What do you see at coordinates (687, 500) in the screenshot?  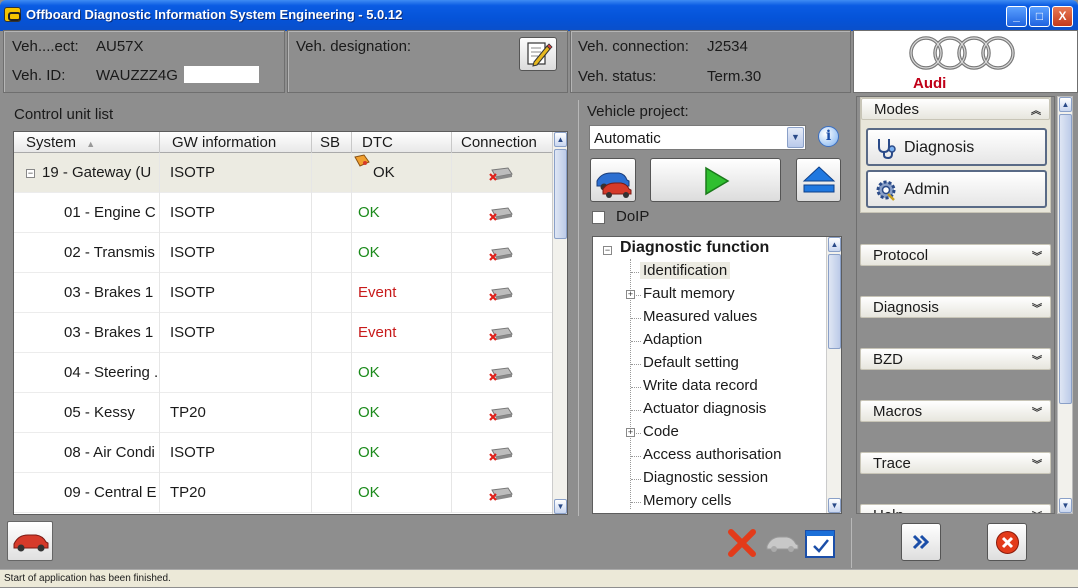 I see `tree-item: Memory cells` at bounding box center [687, 500].